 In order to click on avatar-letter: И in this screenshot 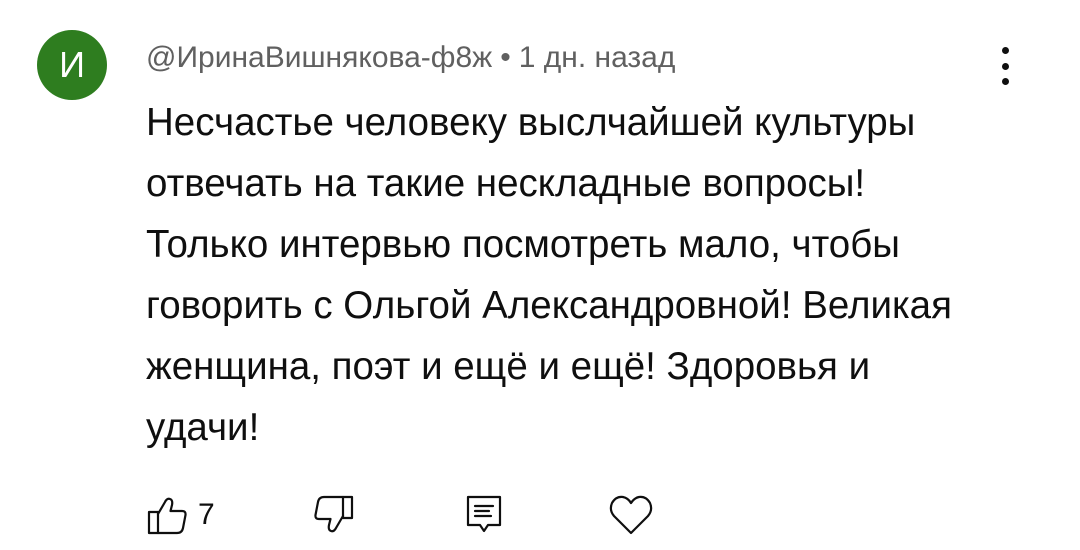, I will do `click(72, 64)`.